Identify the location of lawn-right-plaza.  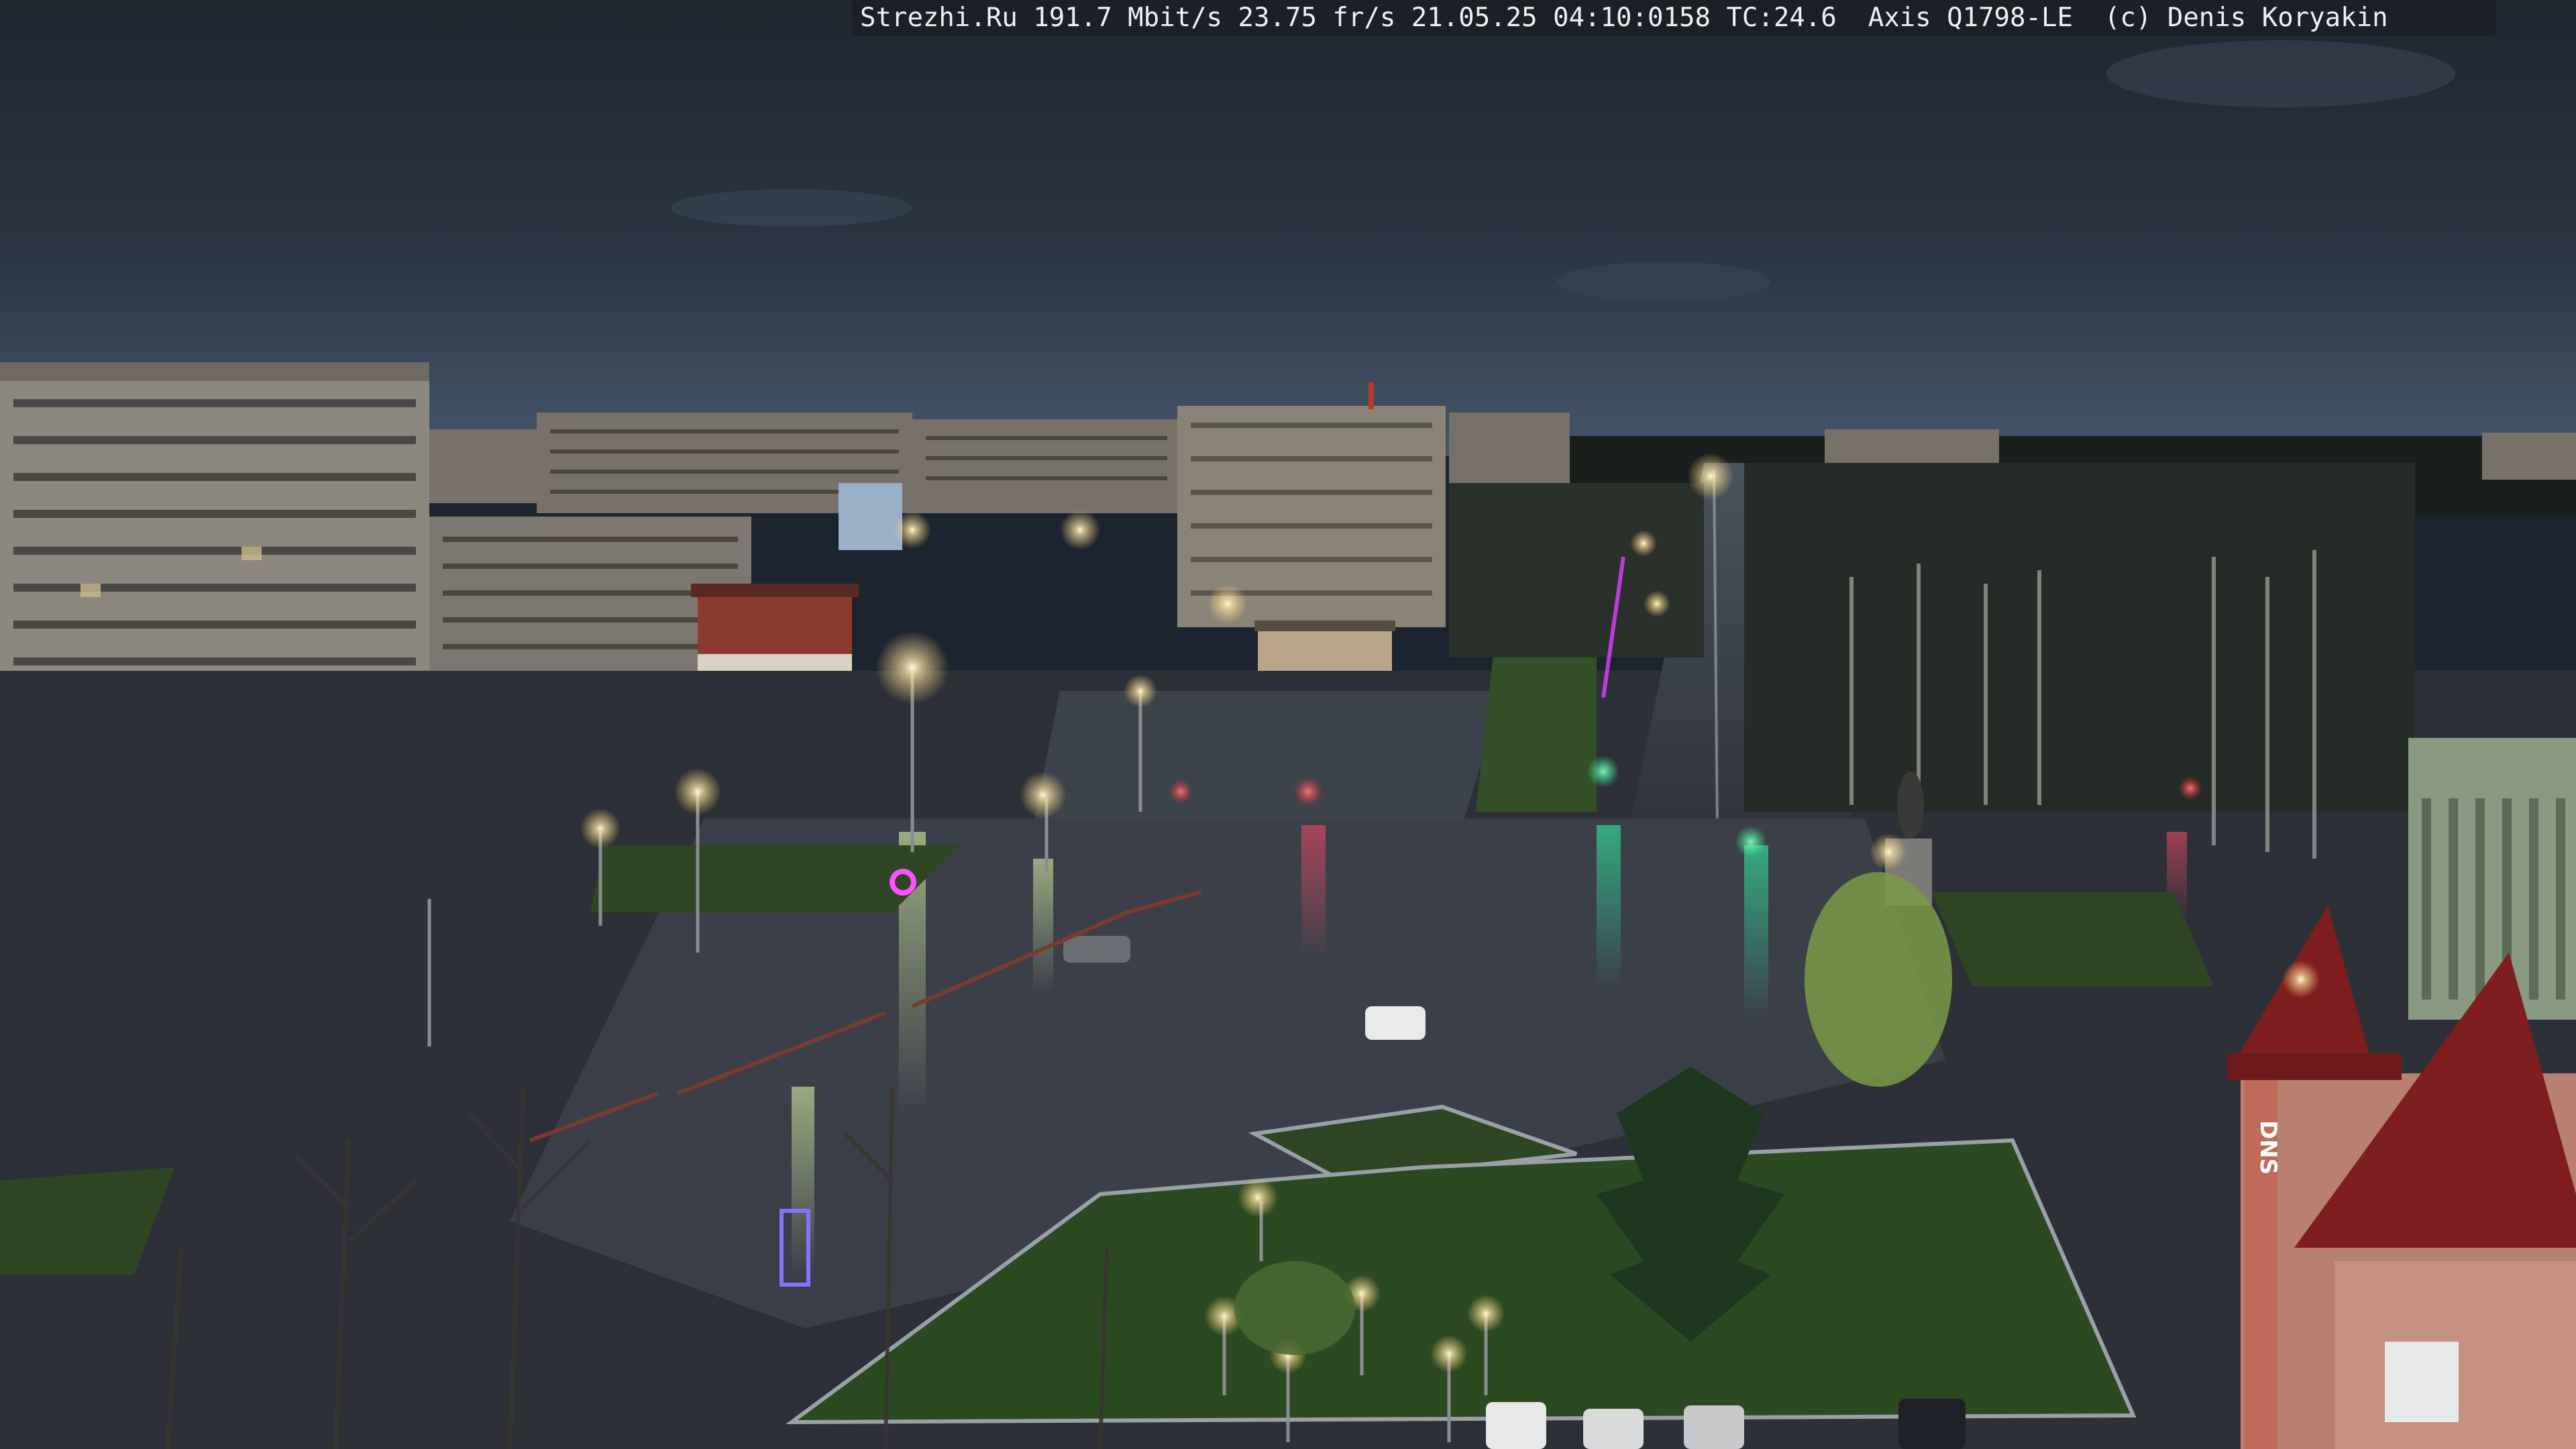
(2073, 939).